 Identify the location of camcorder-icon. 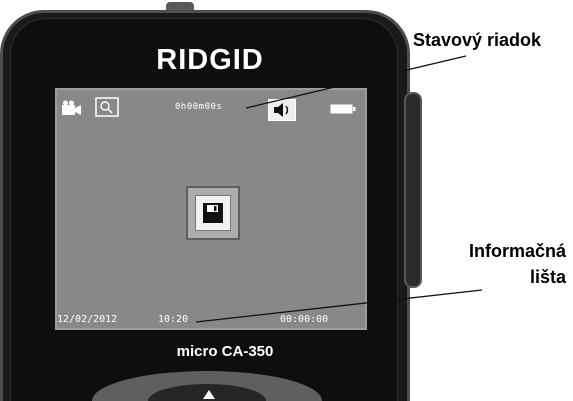
(72, 108).